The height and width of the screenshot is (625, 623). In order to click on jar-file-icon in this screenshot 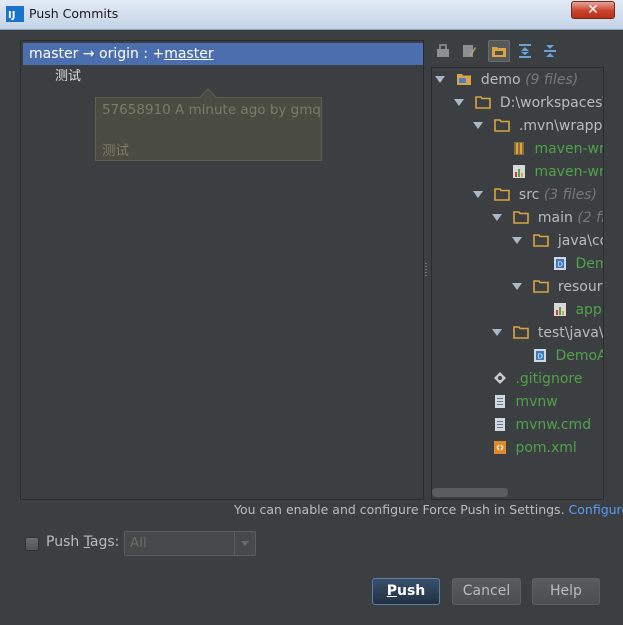, I will do `click(519, 148)`.